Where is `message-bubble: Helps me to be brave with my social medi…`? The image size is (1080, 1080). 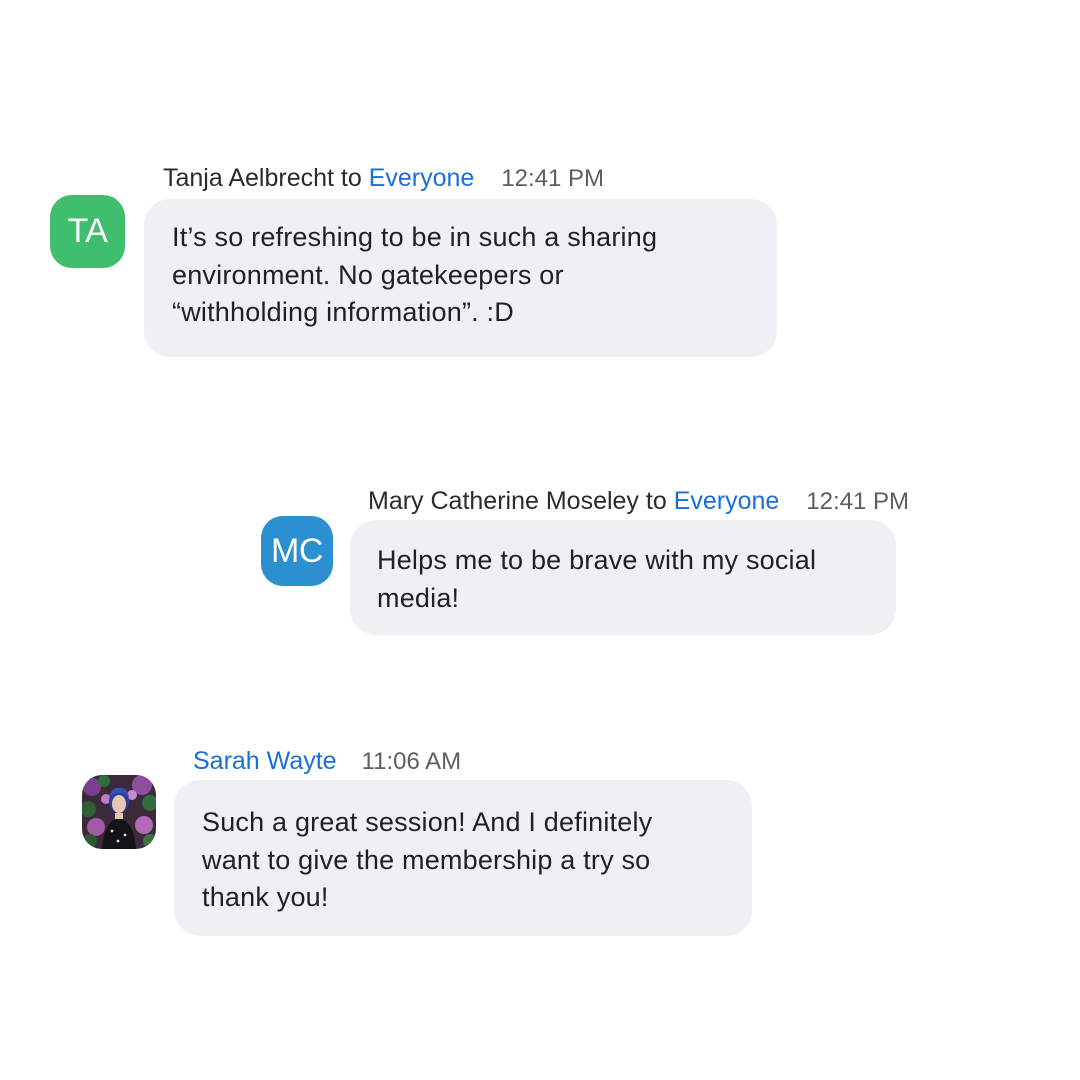 message-bubble: Helps me to be brave with my social medi… is located at coordinates (623, 577).